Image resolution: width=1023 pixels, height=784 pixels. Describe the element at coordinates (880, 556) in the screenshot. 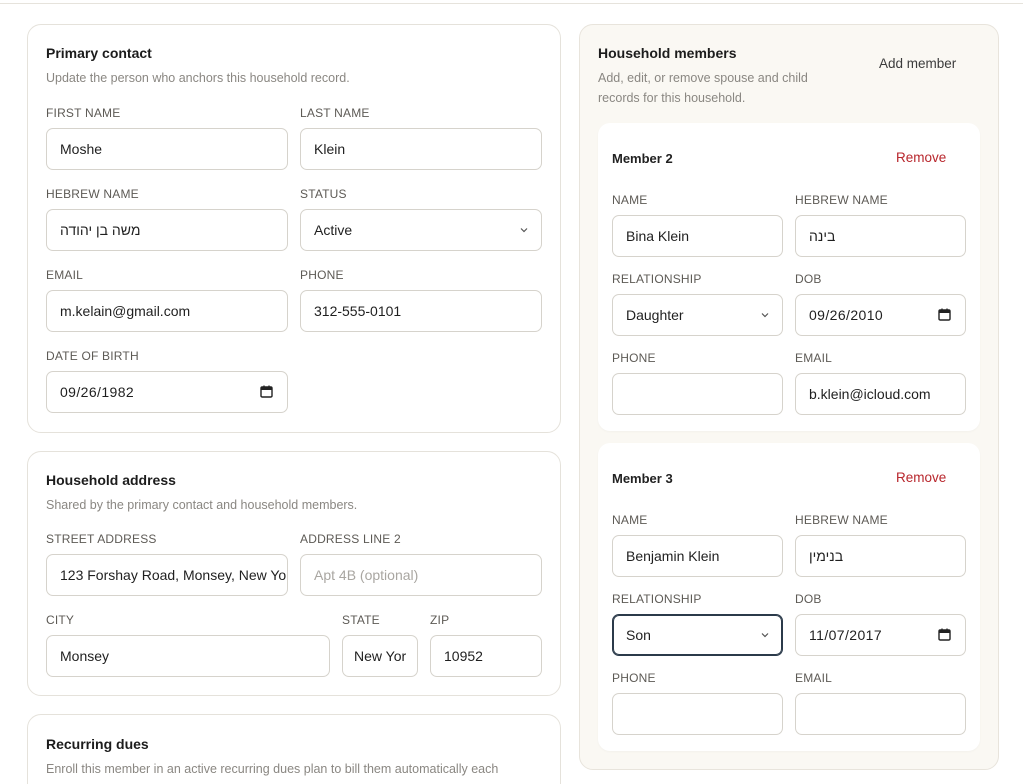

I see `member-hebrew-input: בנימין` at that location.